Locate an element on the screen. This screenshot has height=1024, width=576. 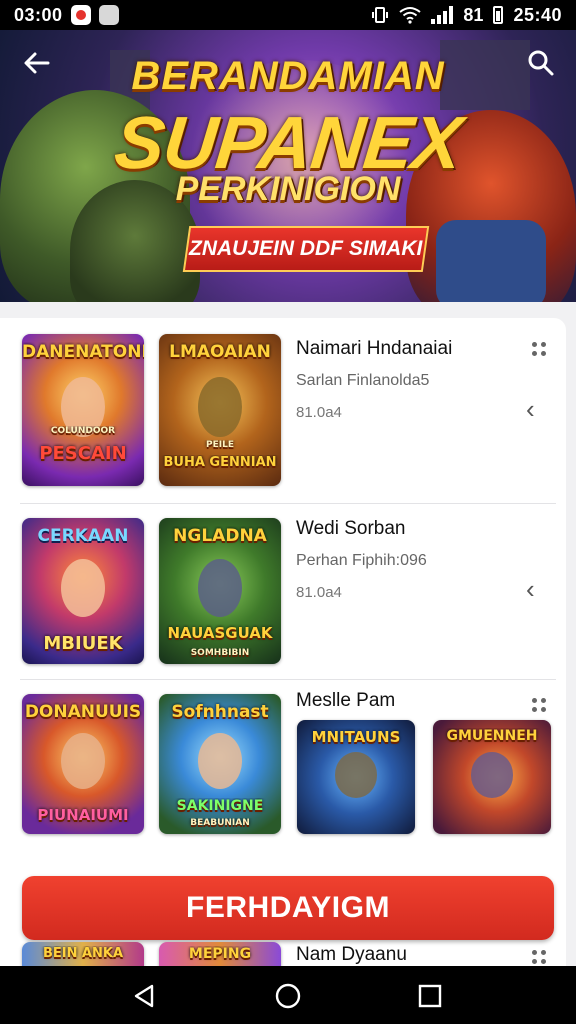
game-thumbnail: BEIN ANKA is located at coordinates (83, 954).